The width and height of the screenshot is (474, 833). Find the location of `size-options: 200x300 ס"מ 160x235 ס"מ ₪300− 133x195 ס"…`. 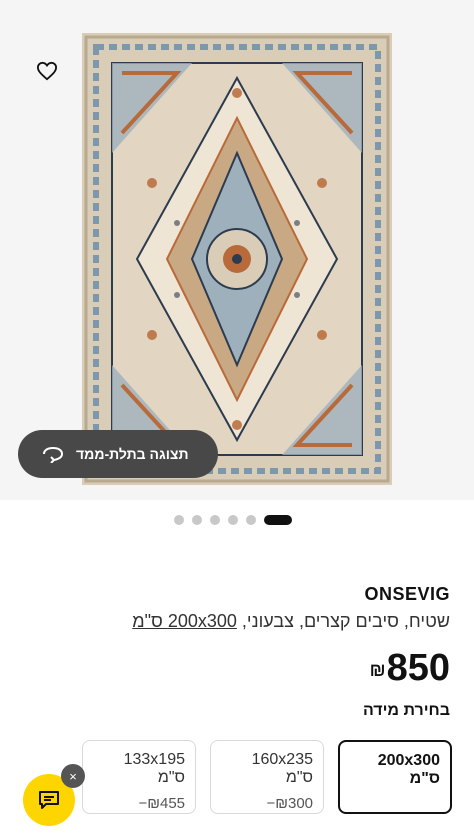

size-options: 200x300 ס"מ 160x235 ס"מ ₪300− 133x195 ס"… is located at coordinates (262, 777).